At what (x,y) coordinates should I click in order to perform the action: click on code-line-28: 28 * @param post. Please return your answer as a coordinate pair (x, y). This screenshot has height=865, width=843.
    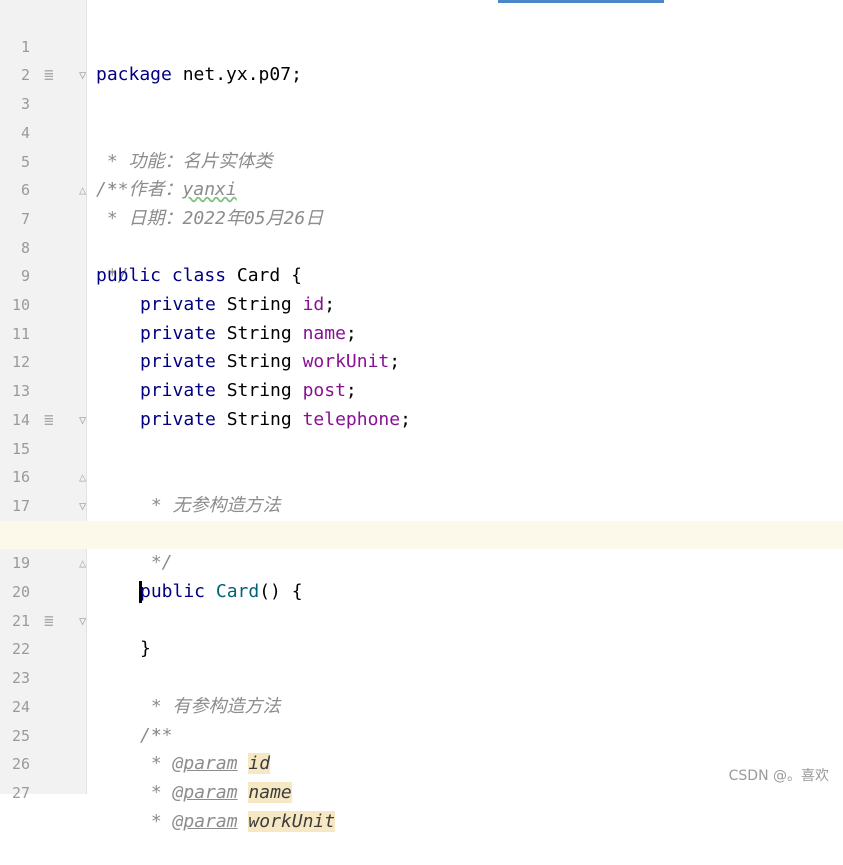
    Looking at the image, I should click on (421, 786).